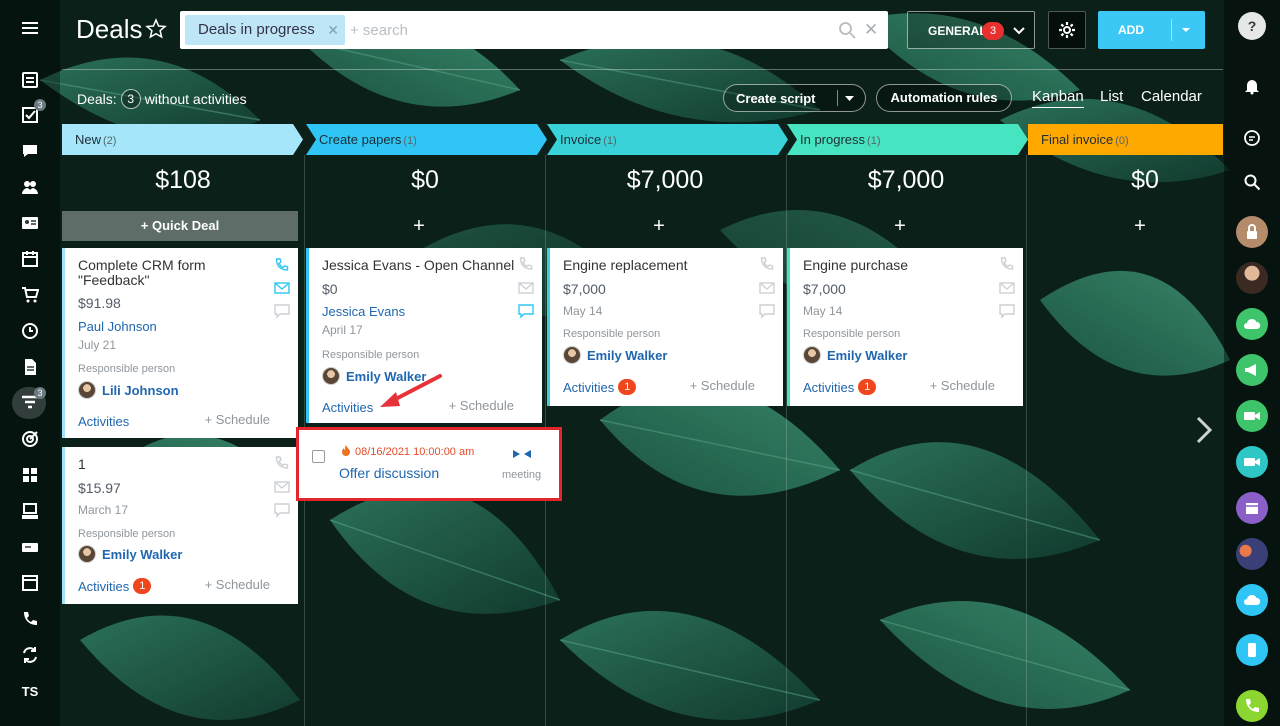 The image size is (1280, 726). What do you see at coordinates (1125, 139) in the screenshot?
I see `column-header-final-invoice: Final invoice (0)` at bounding box center [1125, 139].